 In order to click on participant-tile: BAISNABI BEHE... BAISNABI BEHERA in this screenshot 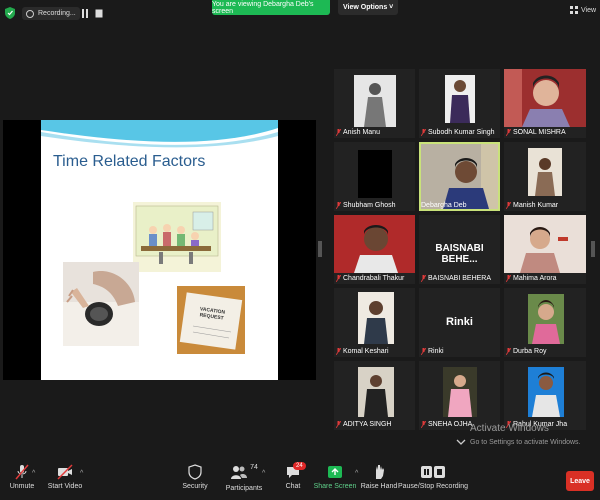, I will do `click(459, 249)`.